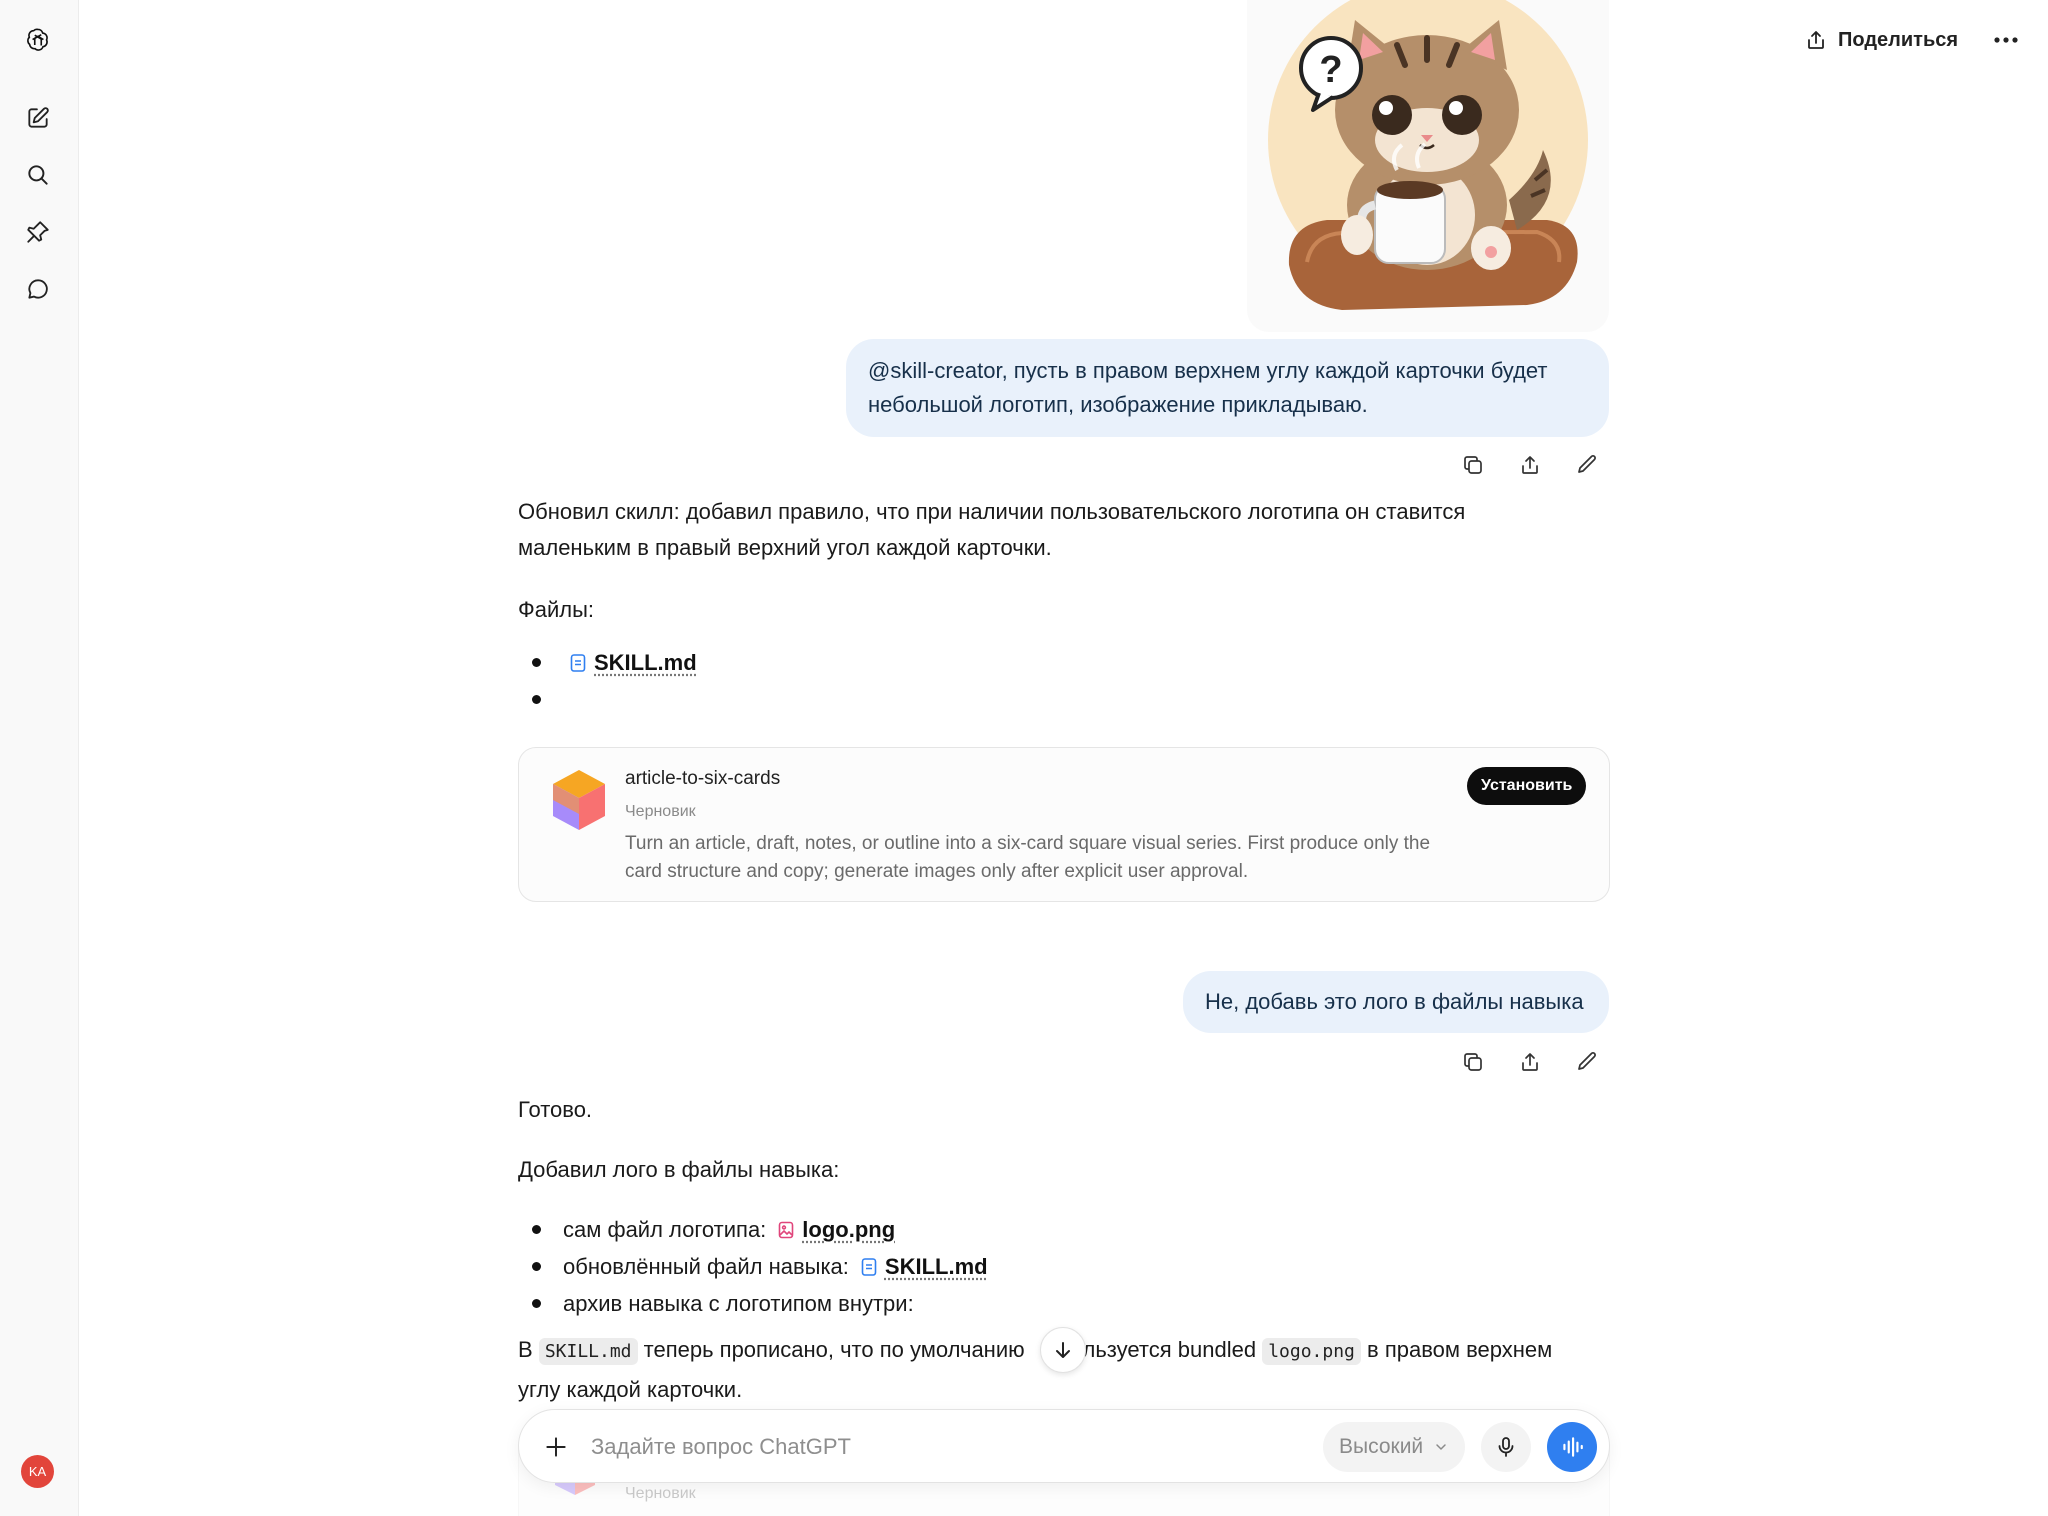 This screenshot has width=2048, height=1516. Describe the element at coordinates (786, 1229) in the screenshot. I see `image-file-icon` at that location.